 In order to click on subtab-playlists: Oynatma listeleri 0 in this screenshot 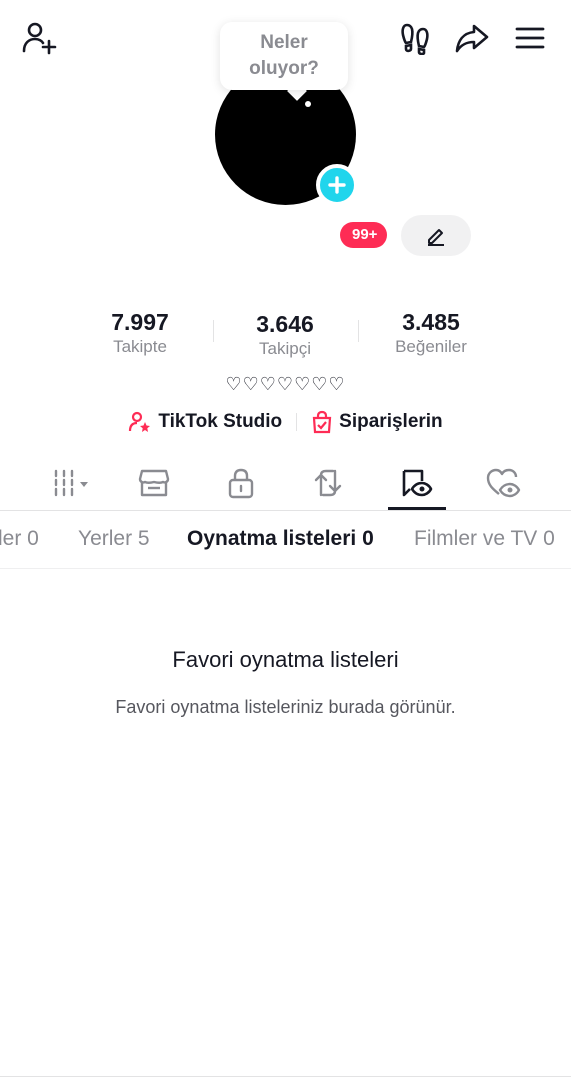, I will do `click(280, 539)`.